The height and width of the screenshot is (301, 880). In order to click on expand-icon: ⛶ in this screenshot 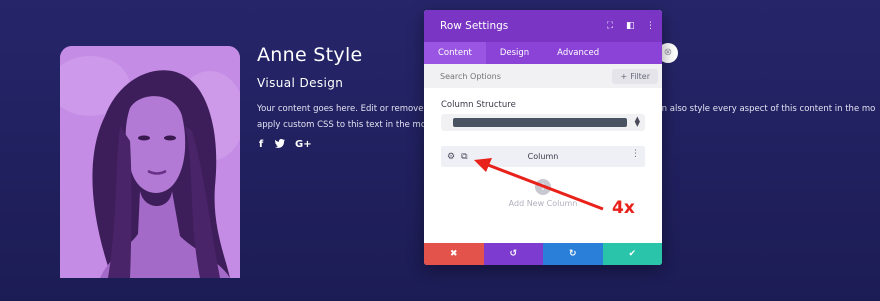, I will do `click(610, 26)`.